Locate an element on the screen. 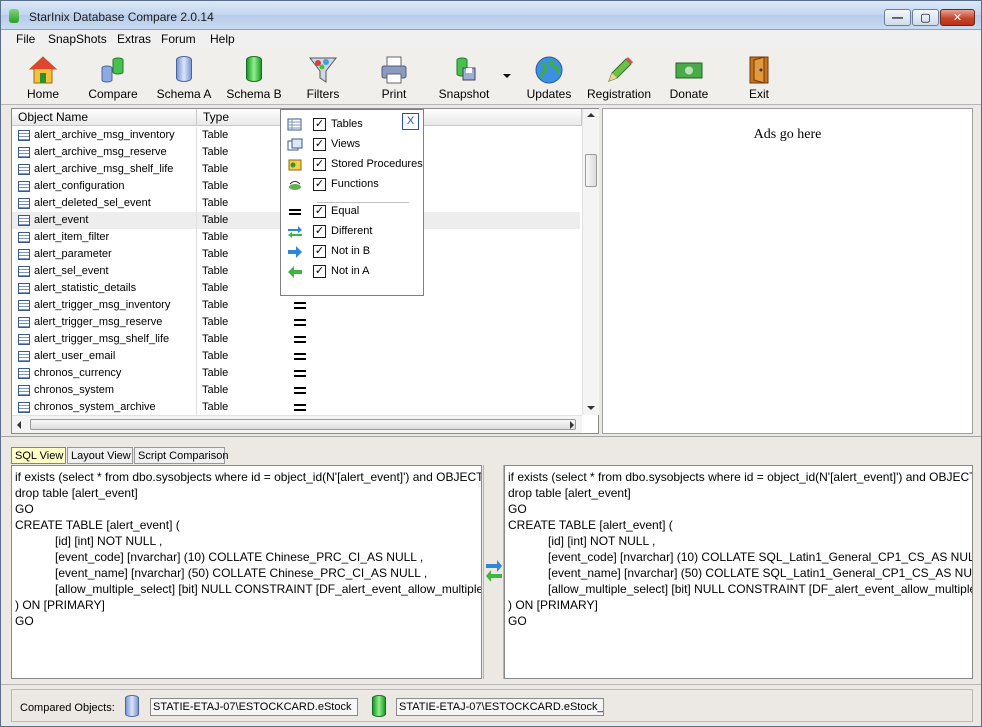 This screenshot has height=727, width=982. sql-gutter is located at coordinates (493, 572).